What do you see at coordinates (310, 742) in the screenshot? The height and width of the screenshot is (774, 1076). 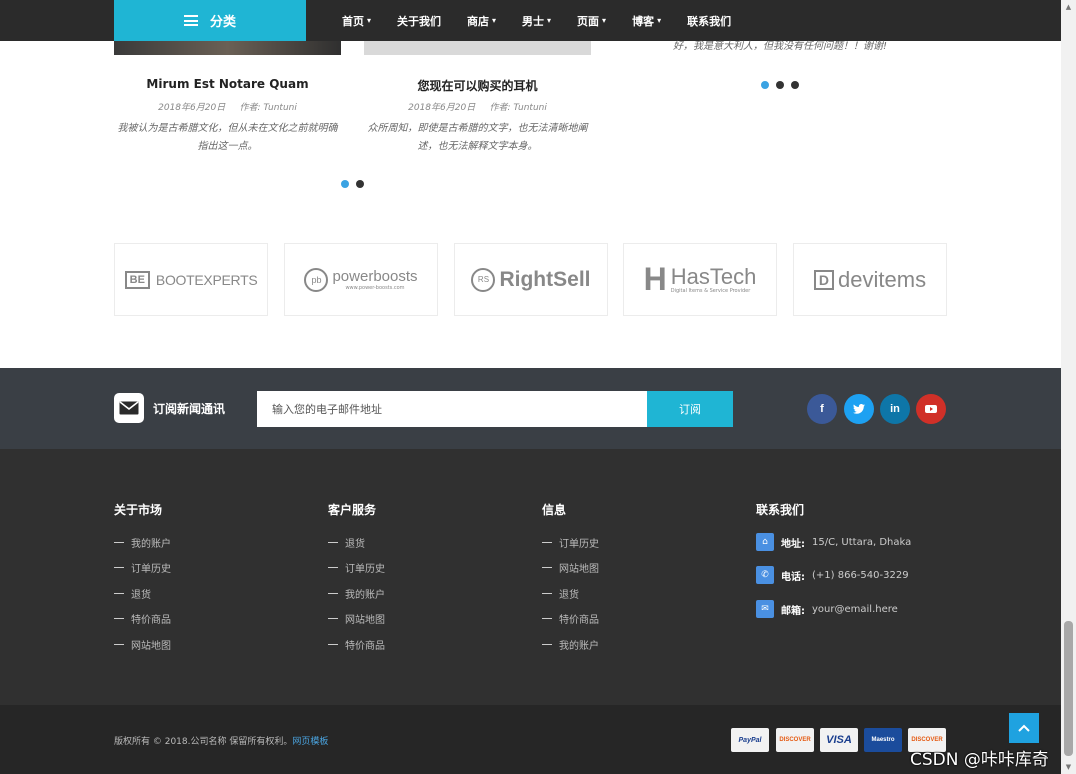 I see `template-link: 网页模板` at bounding box center [310, 742].